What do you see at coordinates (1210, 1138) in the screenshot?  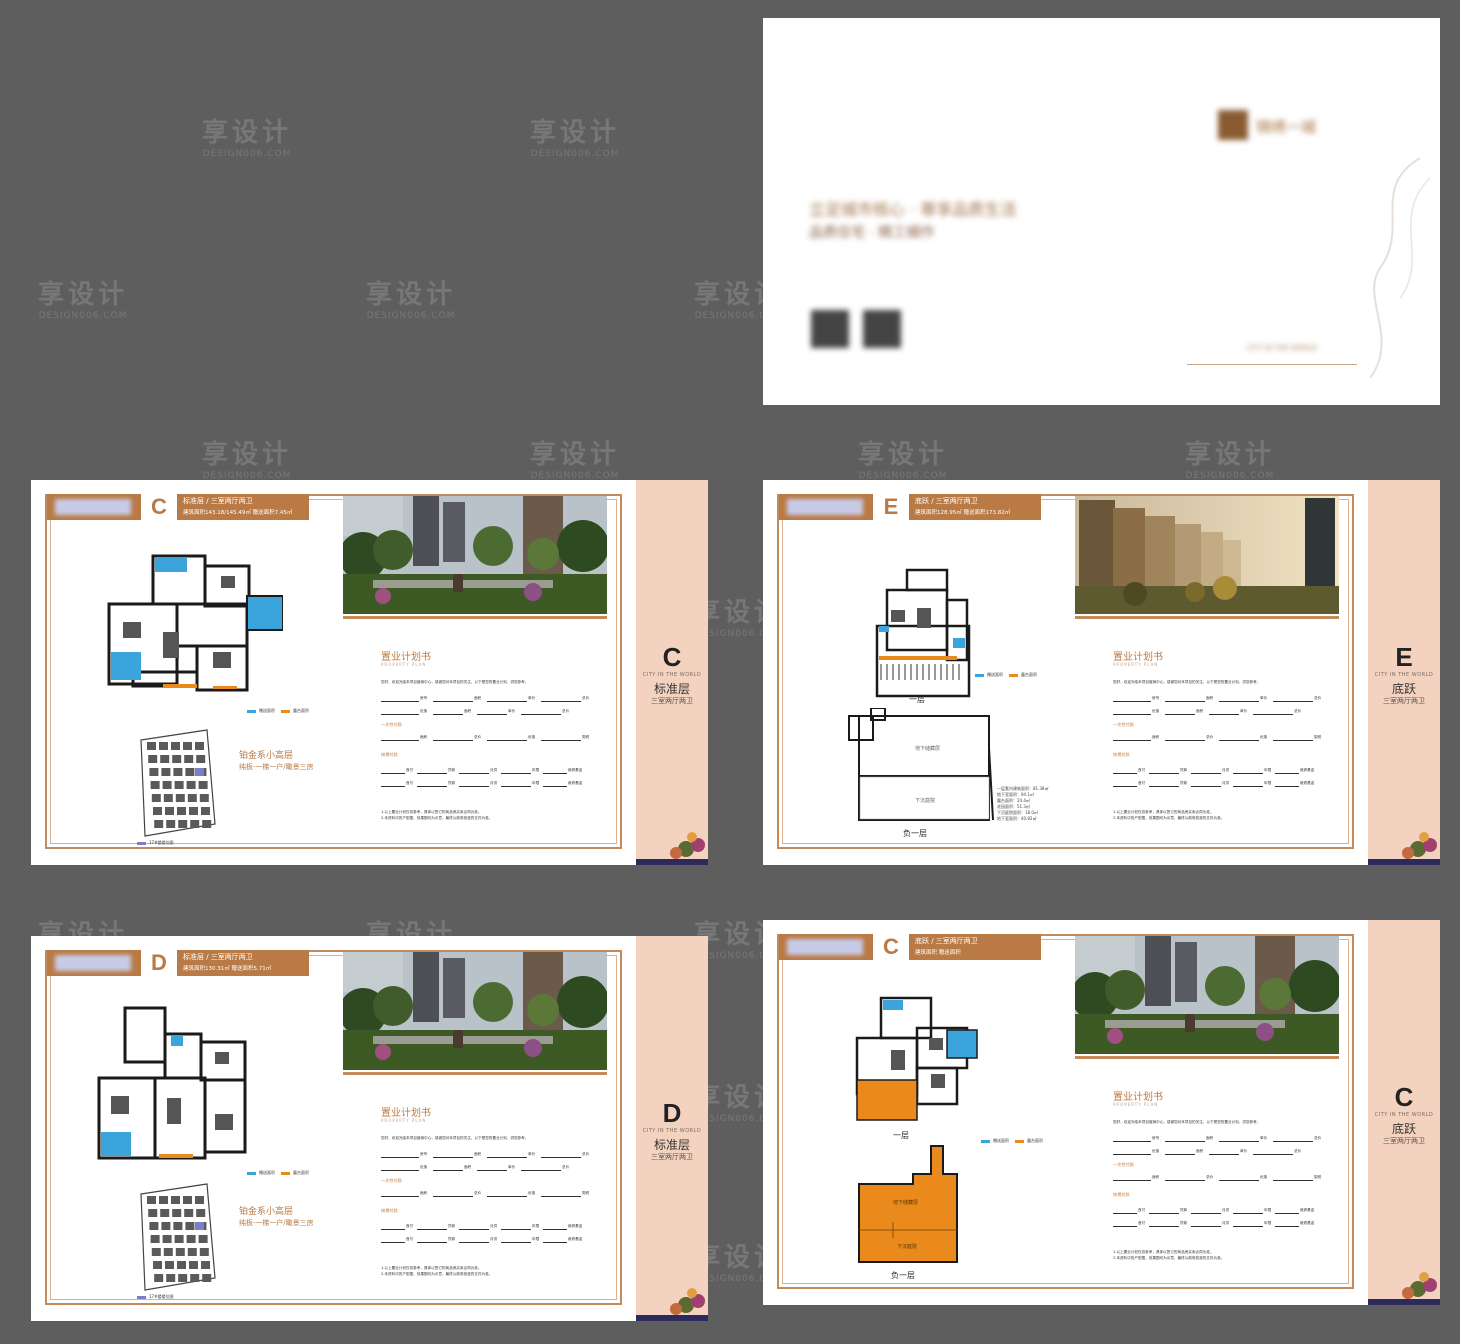 I see `form-field-label: 面积` at bounding box center [1210, 1138].